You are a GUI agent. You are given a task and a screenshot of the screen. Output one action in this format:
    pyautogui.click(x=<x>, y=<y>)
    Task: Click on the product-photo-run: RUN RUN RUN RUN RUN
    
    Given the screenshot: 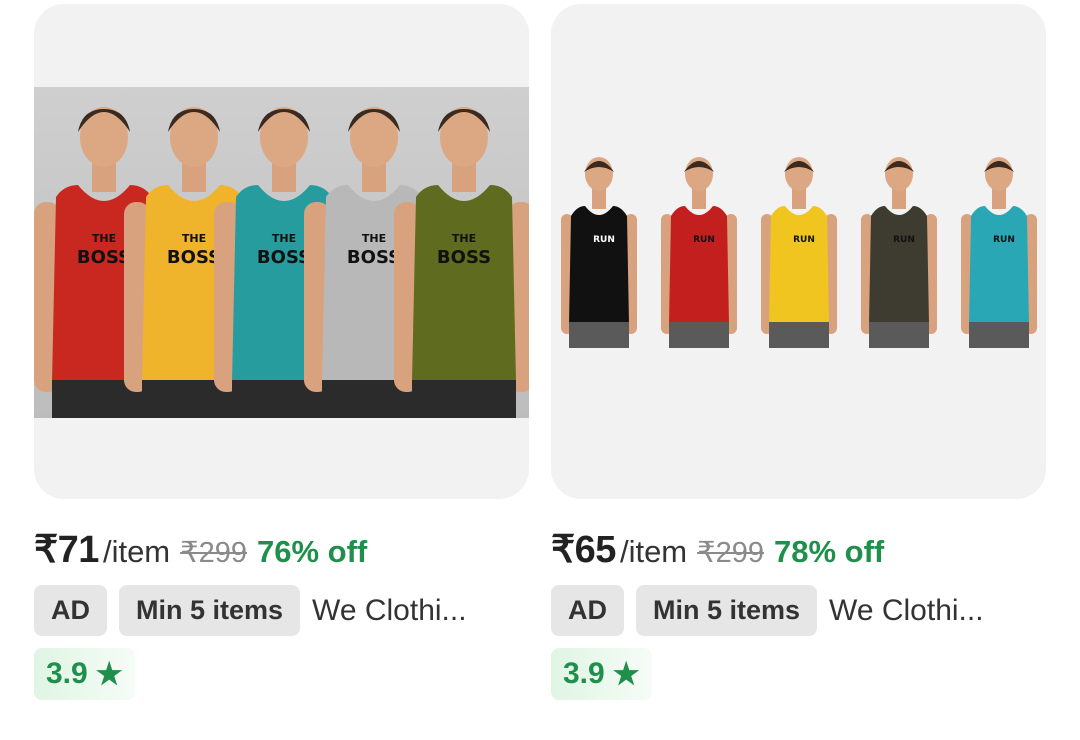 What is the action you would take?
    pyautogui.click(x=798, y=254)
    